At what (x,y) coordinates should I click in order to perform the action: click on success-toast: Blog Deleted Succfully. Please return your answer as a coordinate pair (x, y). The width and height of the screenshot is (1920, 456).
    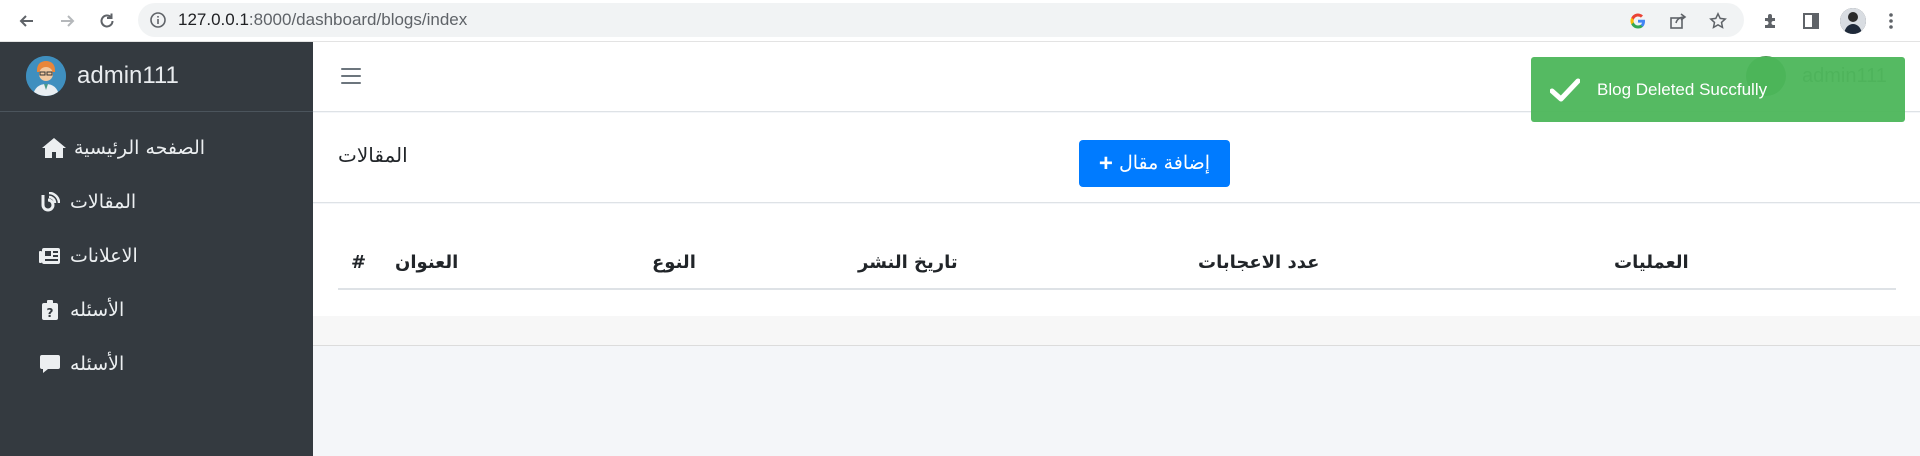
    Looking at the image, I should click on (1718, 89).